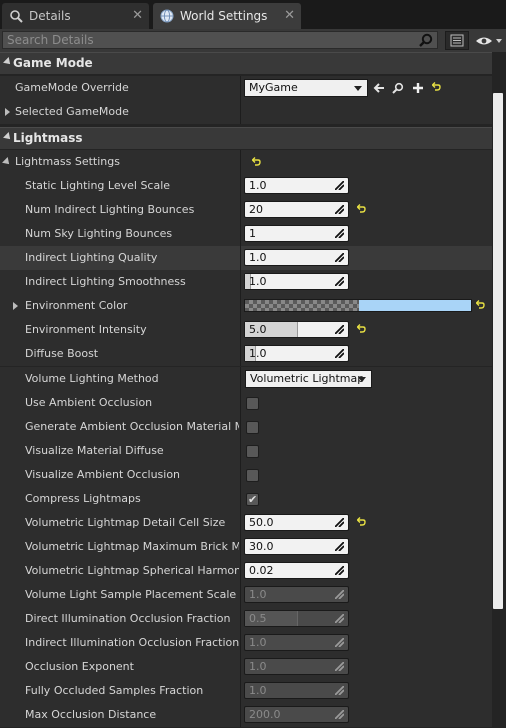 The image size is (506, 728). I want to click on category-game-mode: Game Mode, so click(253, 63).